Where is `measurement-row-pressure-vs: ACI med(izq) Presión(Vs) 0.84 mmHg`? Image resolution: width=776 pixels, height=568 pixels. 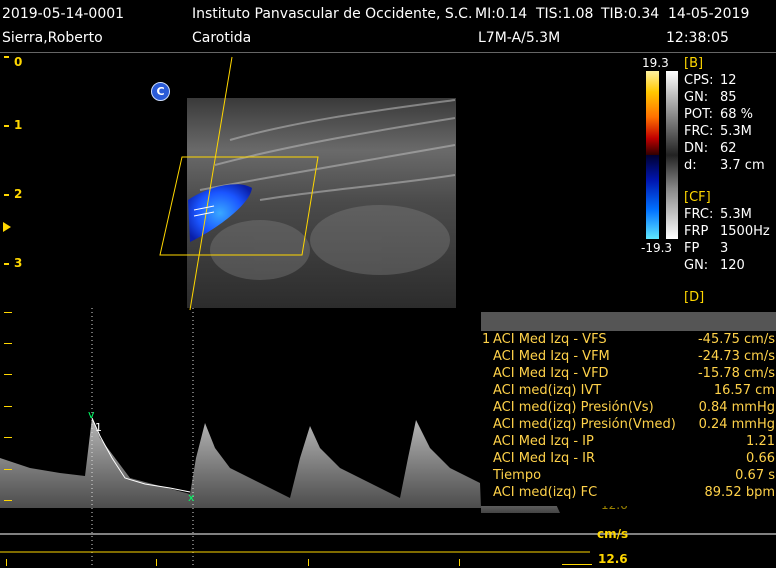 measurement-row-pressure-vs: ACI med(izq) Presión(Vs) 0.84 mmHg is located at coordinates (628, 408).